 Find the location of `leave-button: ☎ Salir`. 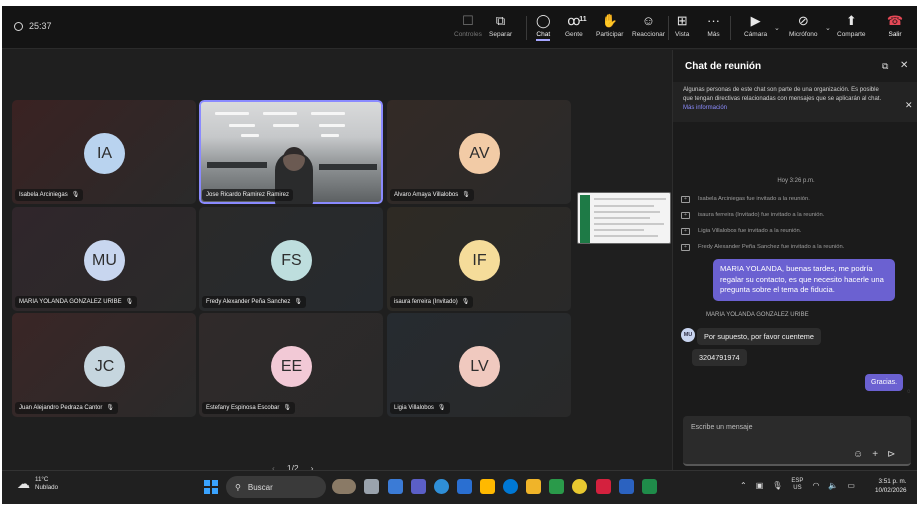

leave-button: ☎ Salir is located at coordinates (895, 28).